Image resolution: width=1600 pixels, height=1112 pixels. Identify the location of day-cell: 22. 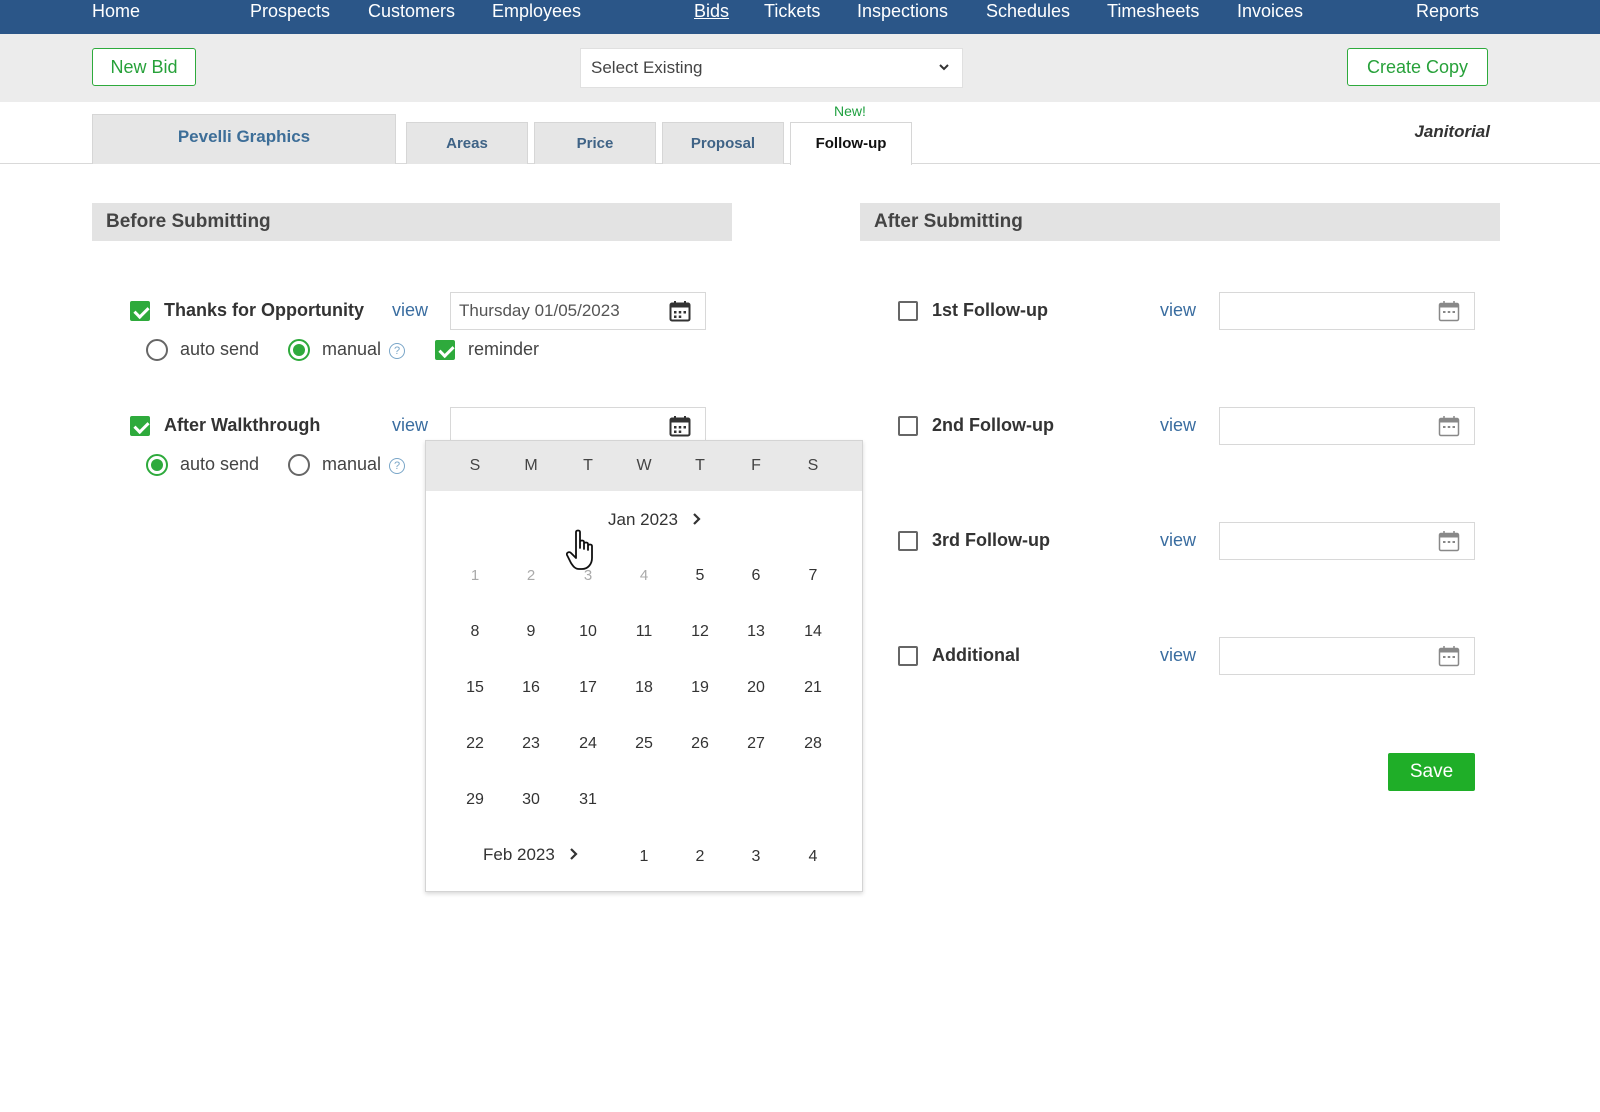
(475, 744).